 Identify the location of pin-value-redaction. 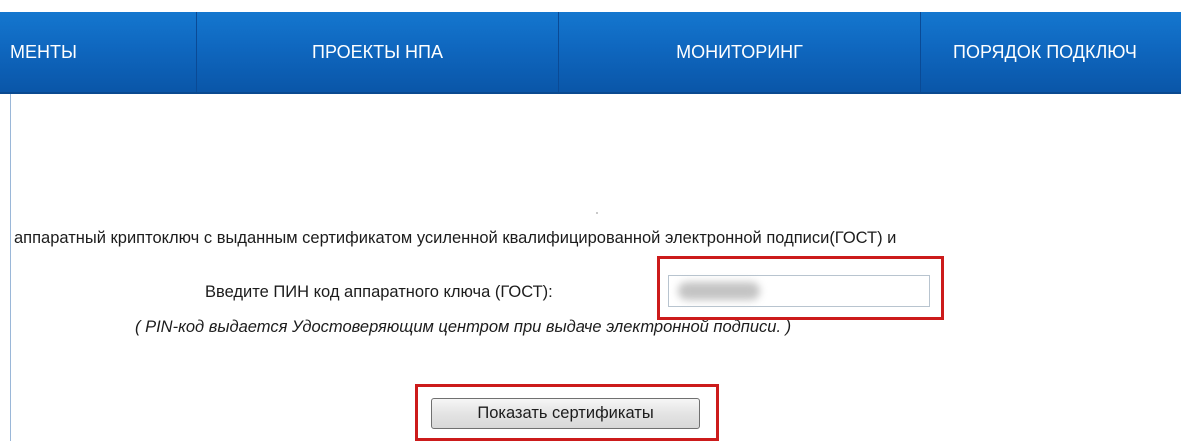
(719, 291).